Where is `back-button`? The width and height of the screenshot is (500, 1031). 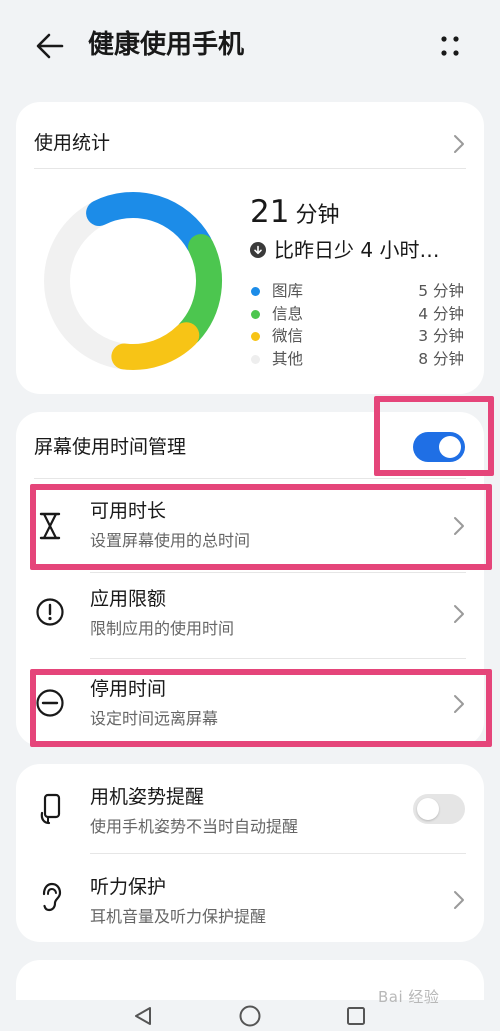 back-button is located at coordinates (50, 46).